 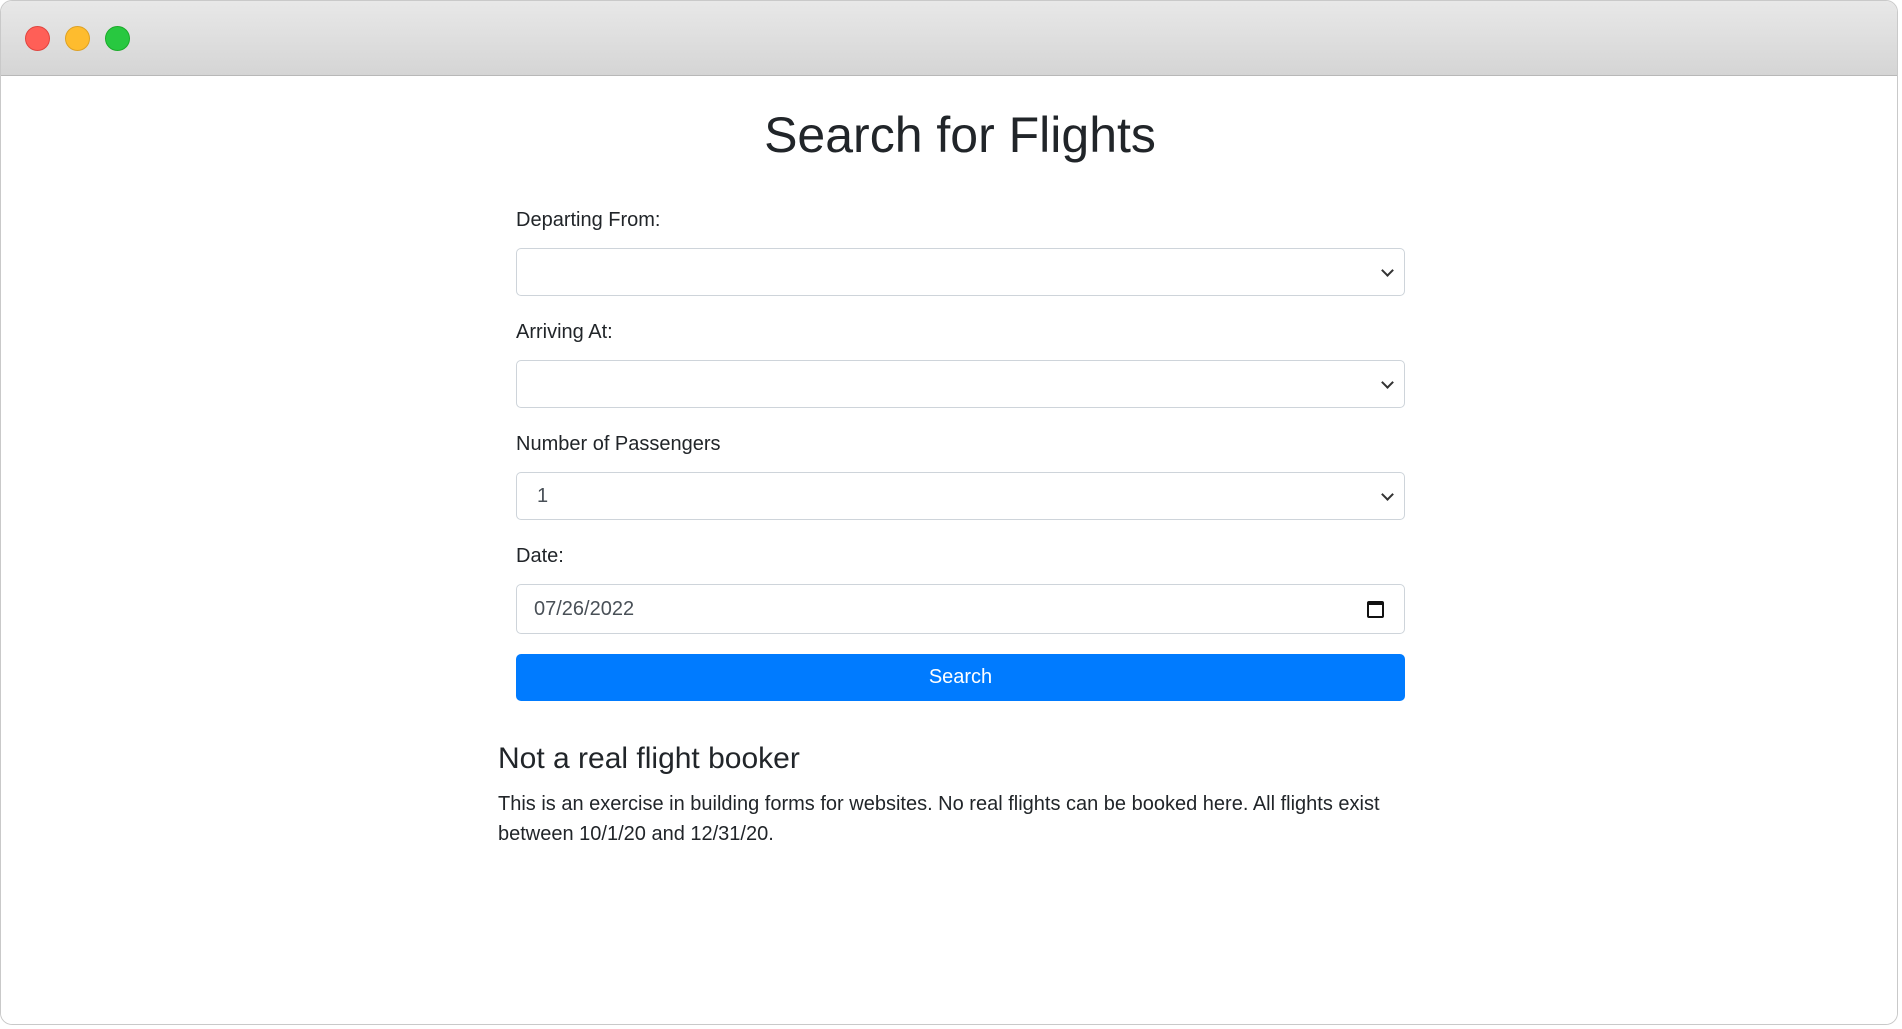 I want to click on maximize-window-button, so click(x=117, y=38).